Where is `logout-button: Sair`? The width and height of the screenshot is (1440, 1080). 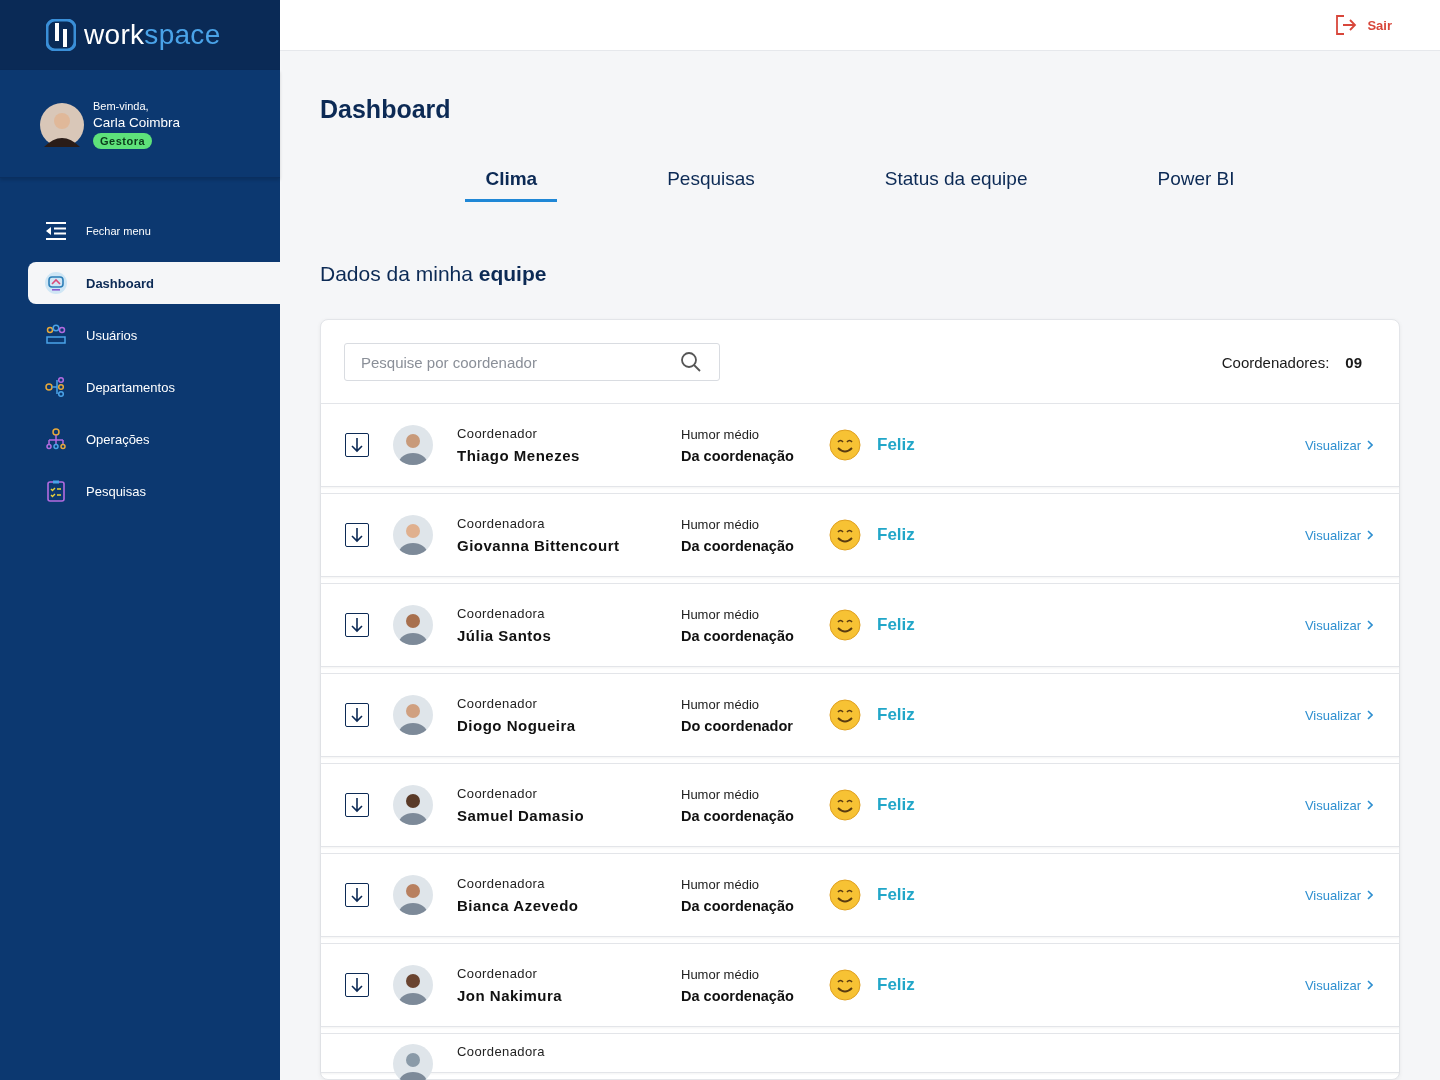
logout-button: Sair is located at coordinates (1363, 25).